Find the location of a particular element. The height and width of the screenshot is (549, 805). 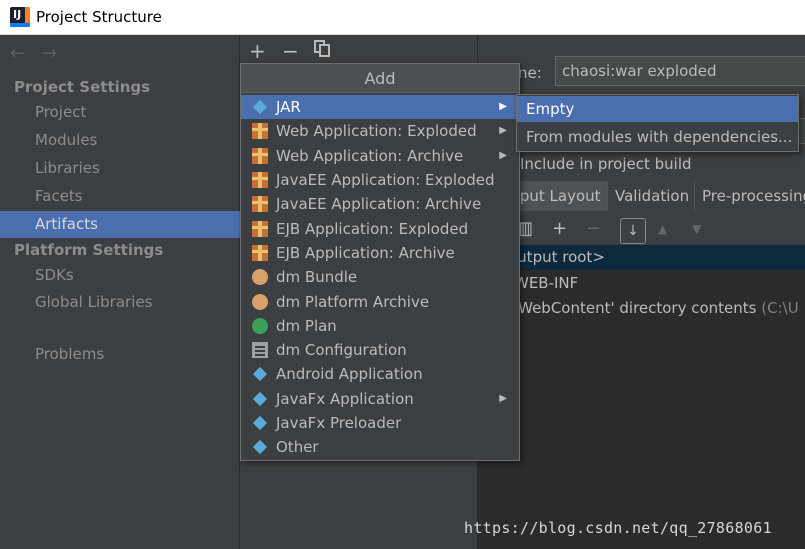

menu-item-label: JavaEE Application: Exploded is located at coordinates (385, 180).